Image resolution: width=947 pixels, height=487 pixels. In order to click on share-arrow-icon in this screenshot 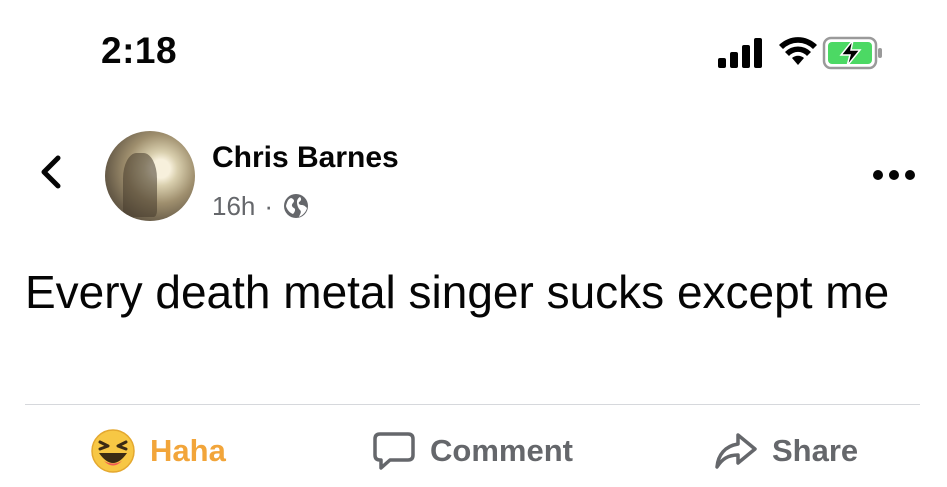, I will do `click(736, 451)`.